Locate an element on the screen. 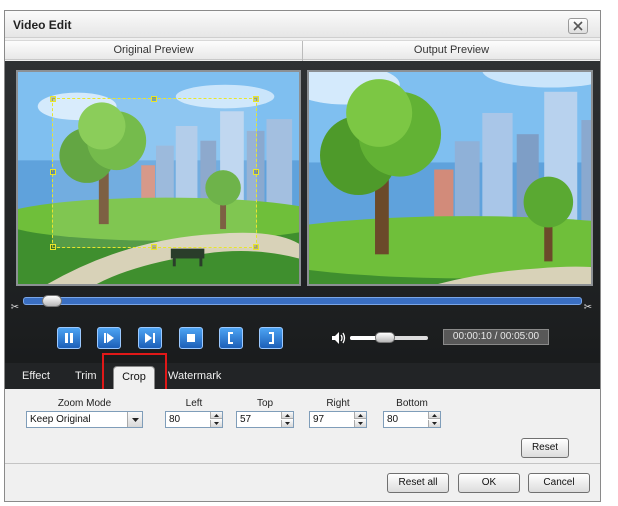  reset-all-button: Reset all is located at coordinates (418, 483).